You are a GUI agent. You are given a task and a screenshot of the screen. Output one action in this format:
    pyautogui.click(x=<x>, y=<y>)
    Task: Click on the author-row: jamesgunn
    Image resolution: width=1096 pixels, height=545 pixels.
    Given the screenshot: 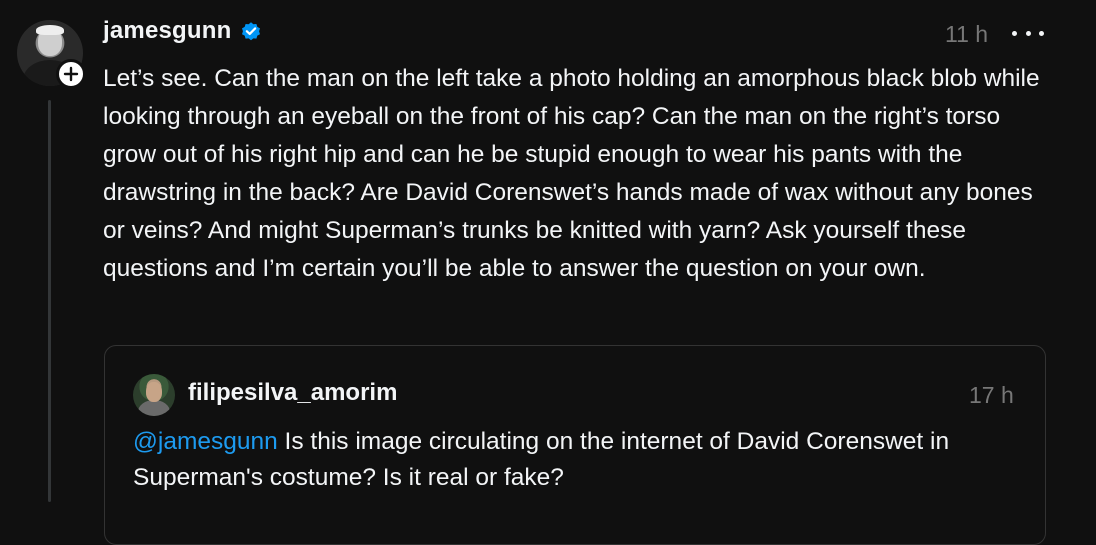 What is the action you would take?
    pyautogui.click(x=182, y=31)
    